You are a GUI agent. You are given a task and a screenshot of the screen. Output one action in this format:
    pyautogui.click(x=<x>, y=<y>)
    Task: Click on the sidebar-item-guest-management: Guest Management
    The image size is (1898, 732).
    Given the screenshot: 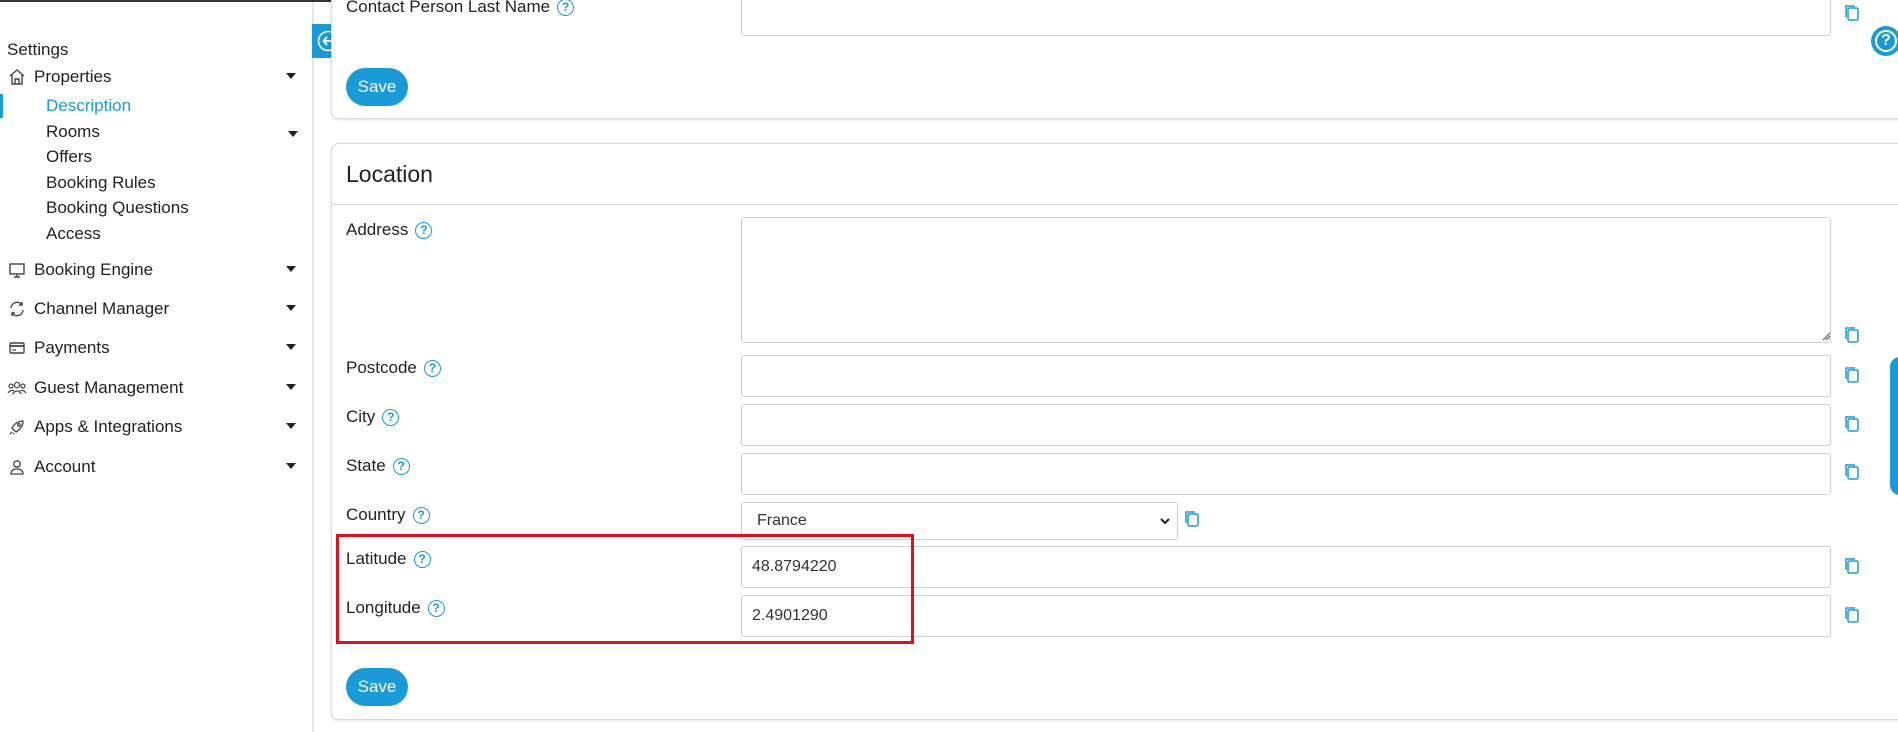 What is the action you would take?
    pyautogui.click(x=155, y=388)
    